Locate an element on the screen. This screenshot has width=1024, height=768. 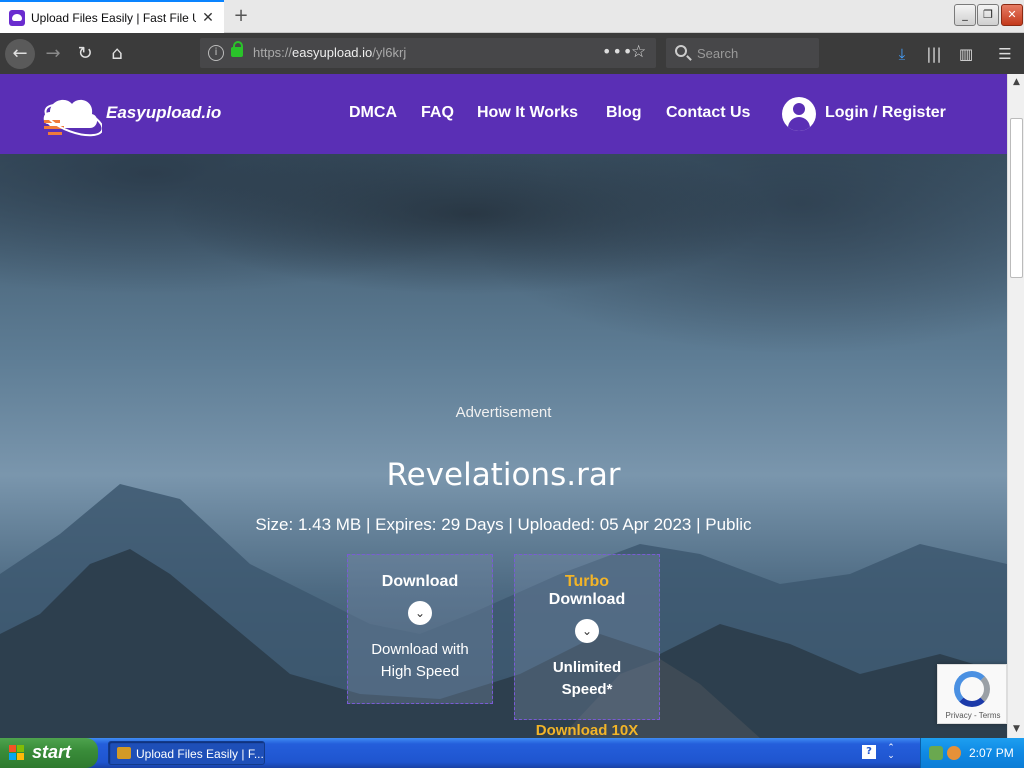
user-avatar-icon is located at coordinates (799, 114).